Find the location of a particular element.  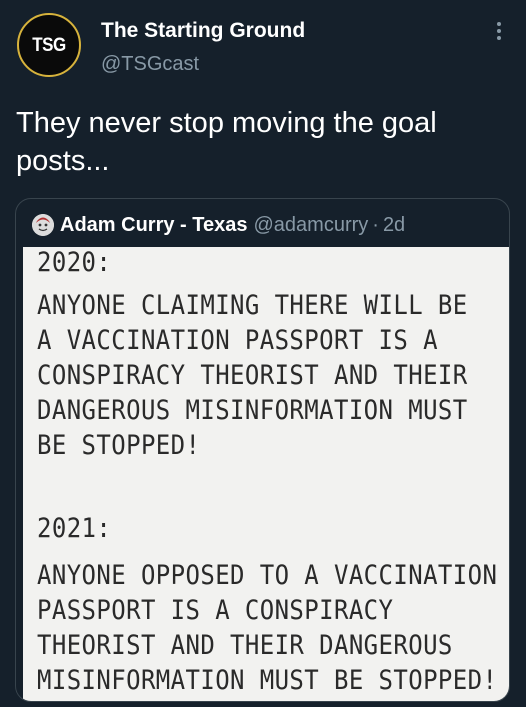

tweet-header: TSG The Starting Ground @TSGcast is located at coordinates (263, 45).